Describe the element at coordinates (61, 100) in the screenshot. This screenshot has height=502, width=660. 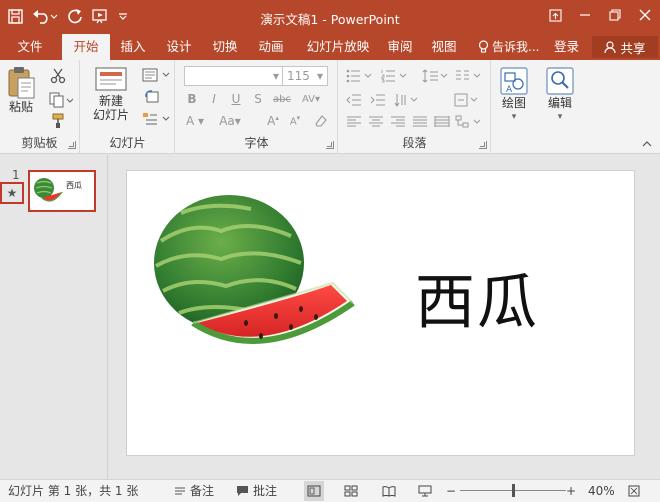
I see `copy-button` at that location.